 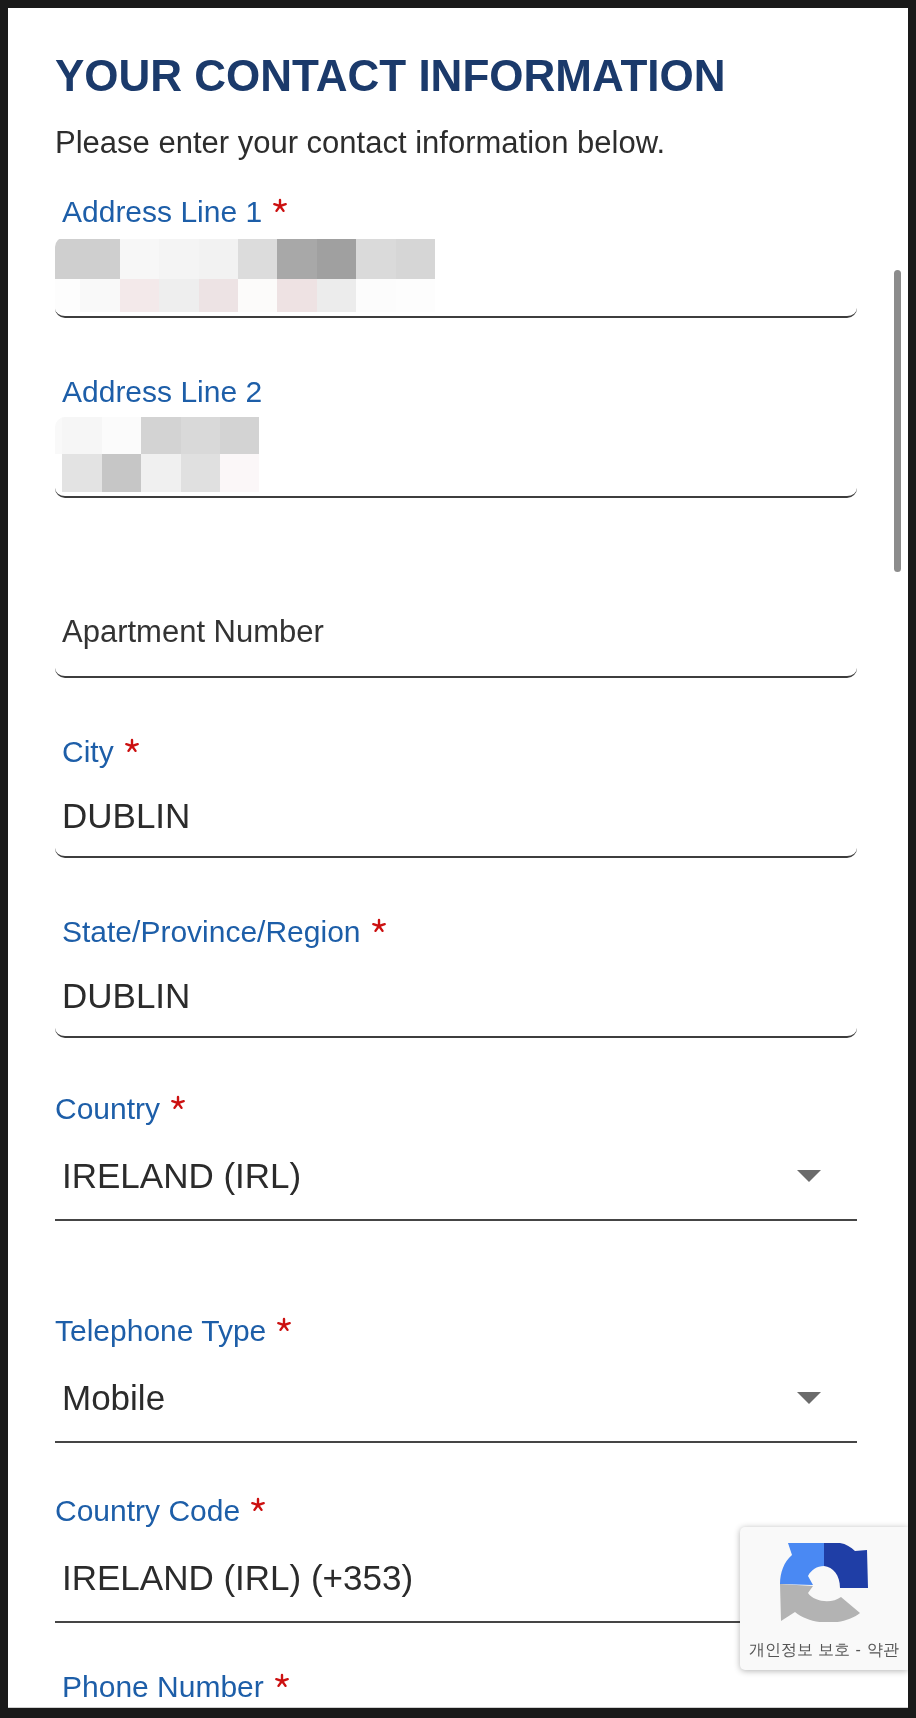 I want to click on field-label: State/Province/Region, so click(x=211, y=932).